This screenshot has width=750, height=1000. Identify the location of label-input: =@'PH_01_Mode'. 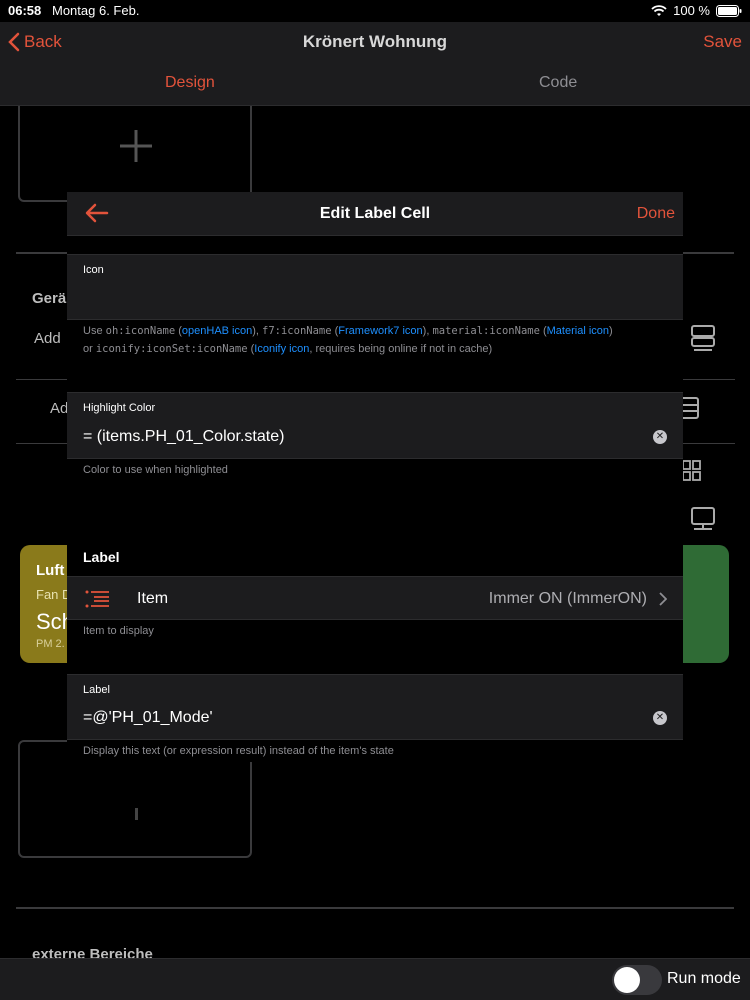
(148, 718).